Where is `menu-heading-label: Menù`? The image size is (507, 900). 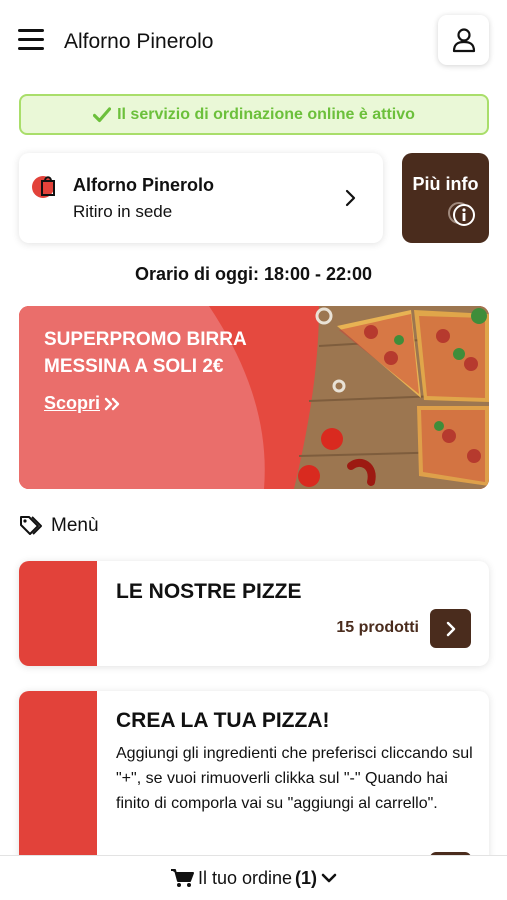 menu-heading-label: Menù is located at coordinates (75, 525).